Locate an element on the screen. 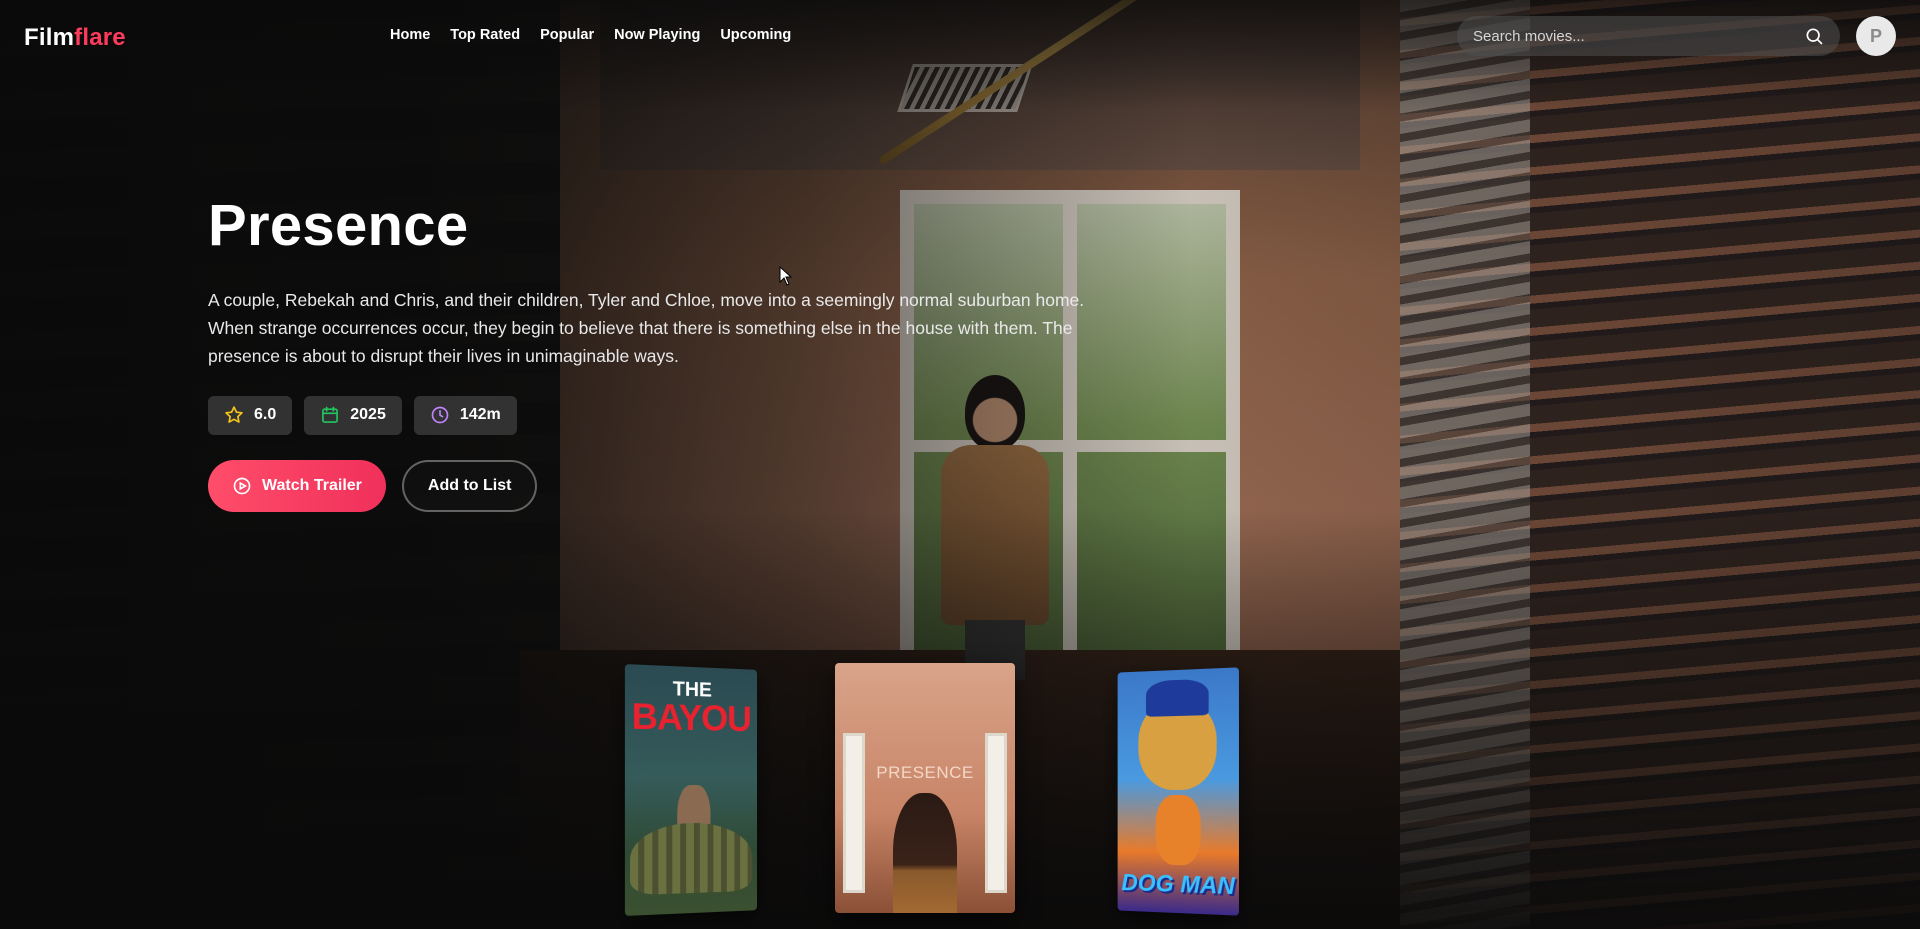 This screenshot has width=1920, height=929. year-value: 2025 is located at coordinates (368, 415).